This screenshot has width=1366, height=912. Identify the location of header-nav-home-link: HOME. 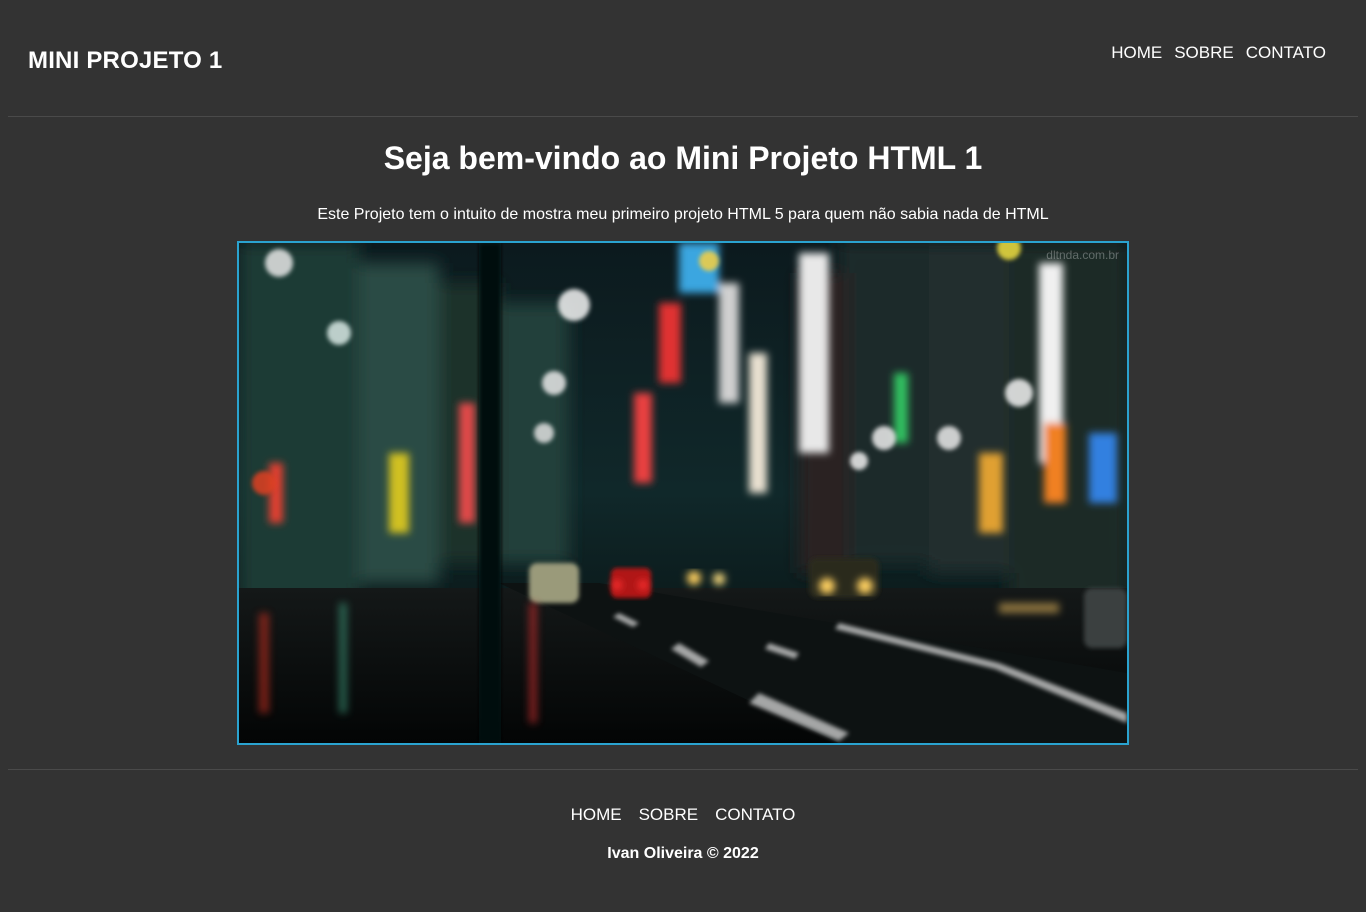
(1136, 53).